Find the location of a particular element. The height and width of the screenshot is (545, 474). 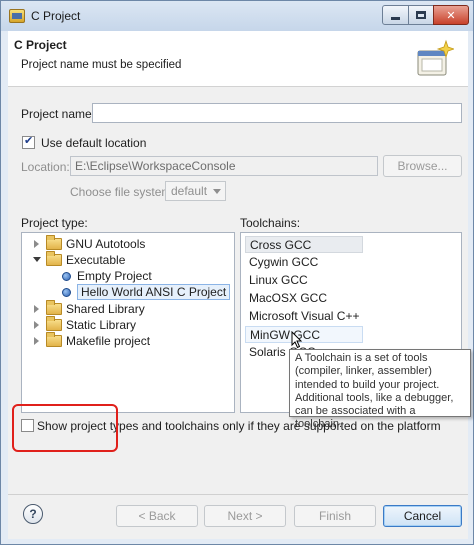

toolchain-item-cygwin-gcc: Cygwin GCC is located at coordinates (283, 262).